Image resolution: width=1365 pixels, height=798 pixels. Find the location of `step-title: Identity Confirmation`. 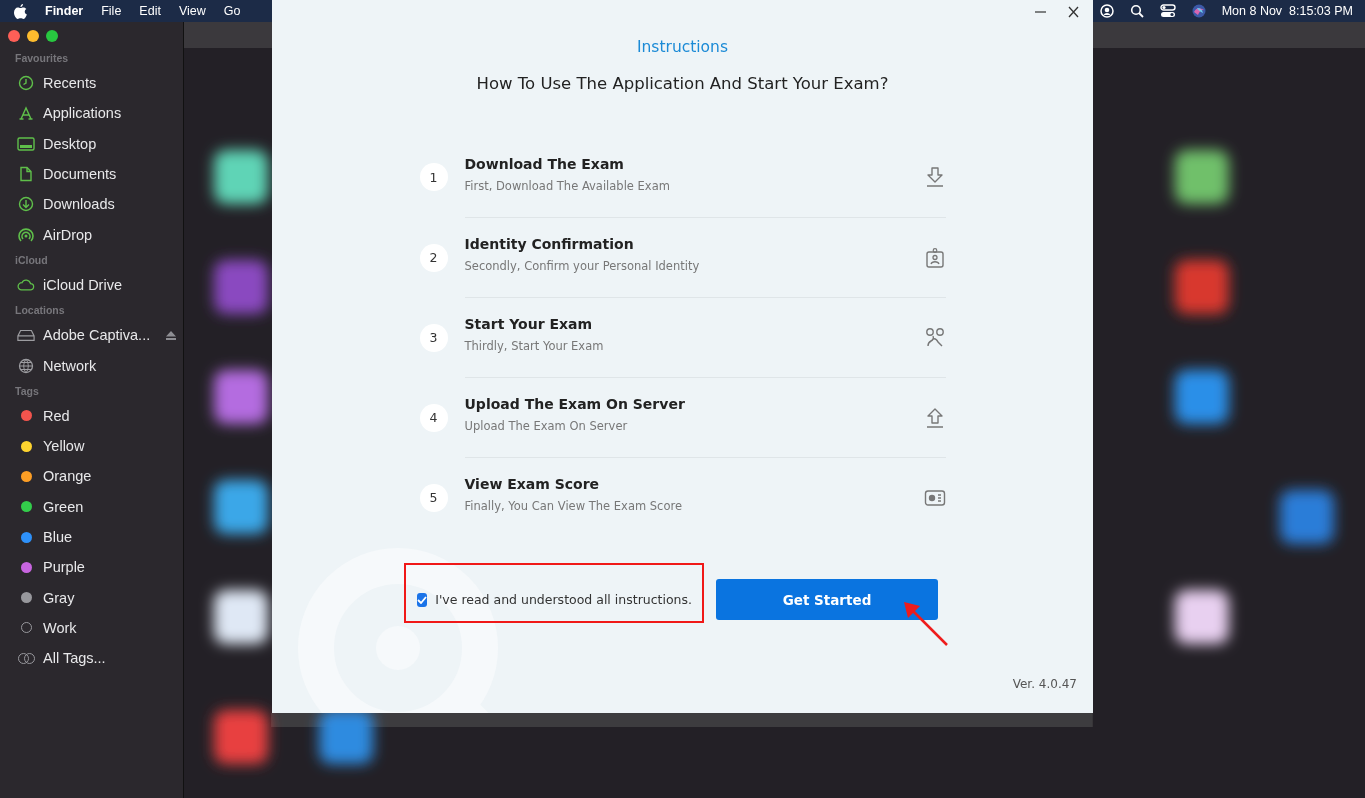

step-title: Identity Confirmation is located at coordinates (549, 244).